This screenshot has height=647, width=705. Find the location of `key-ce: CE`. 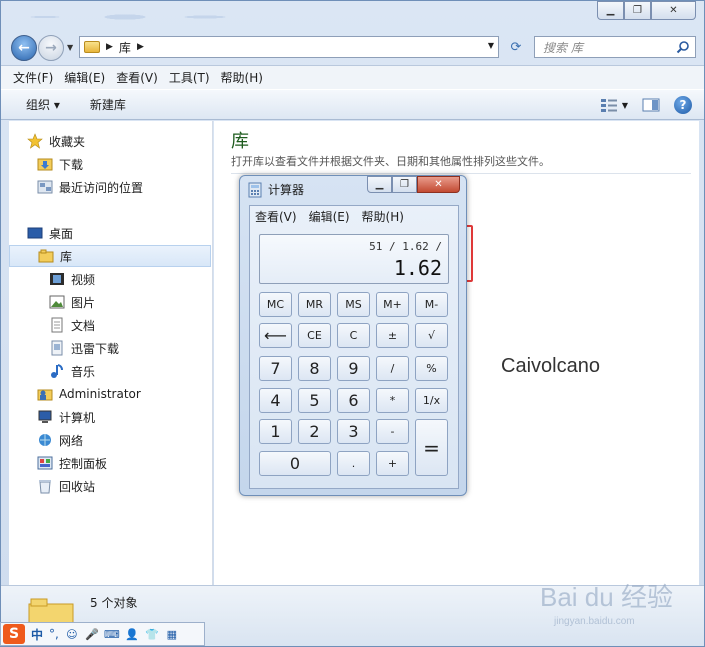

key-ce: CE is located at coordinates (314, 335).